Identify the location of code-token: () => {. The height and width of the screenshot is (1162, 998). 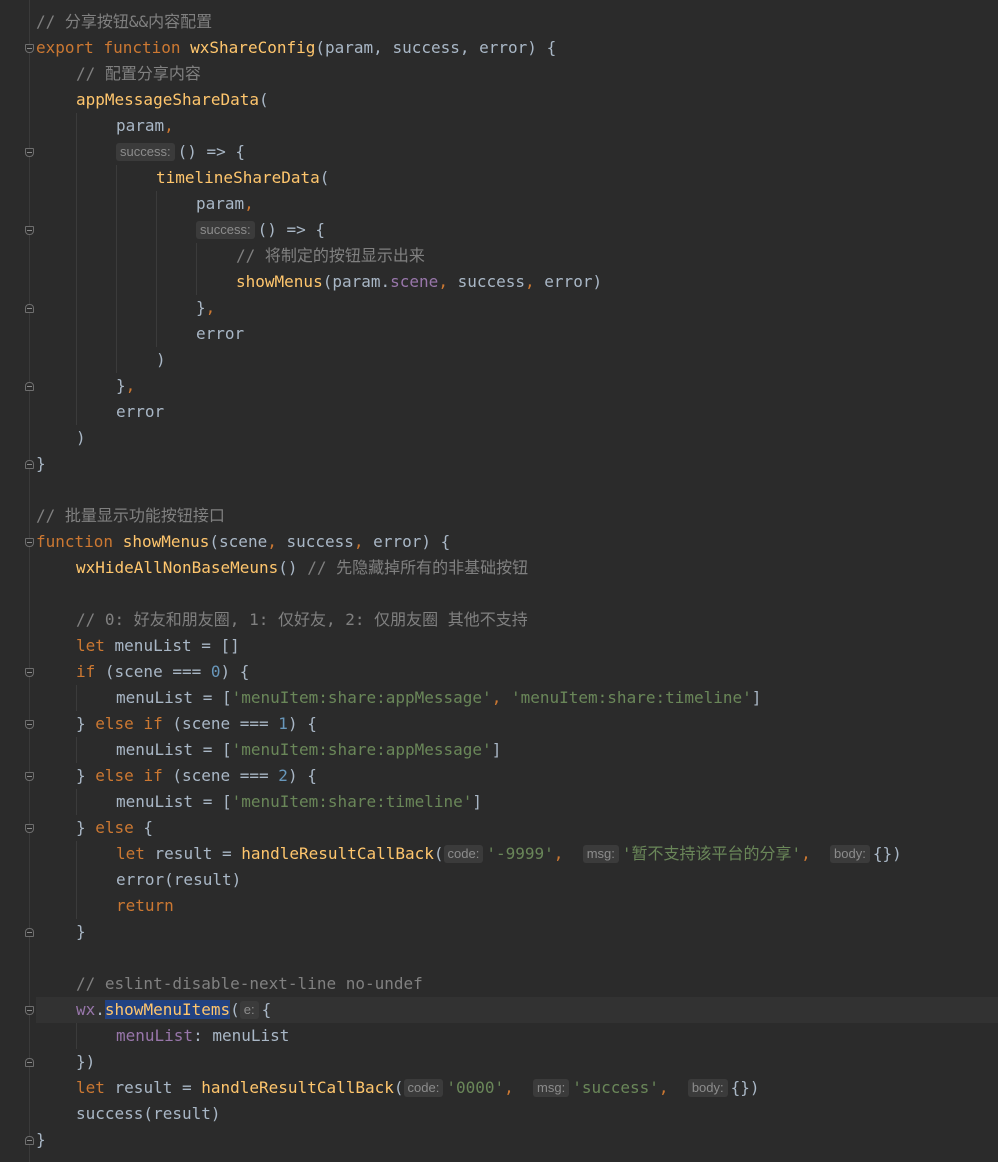
(291, 229).